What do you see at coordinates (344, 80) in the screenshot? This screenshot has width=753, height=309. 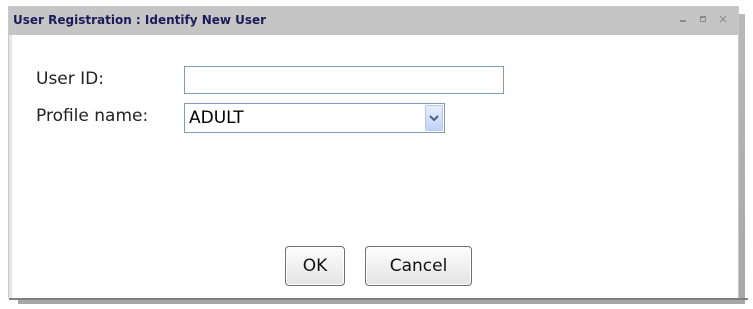 I see `user-id-input` at bounding box center [344, 80].